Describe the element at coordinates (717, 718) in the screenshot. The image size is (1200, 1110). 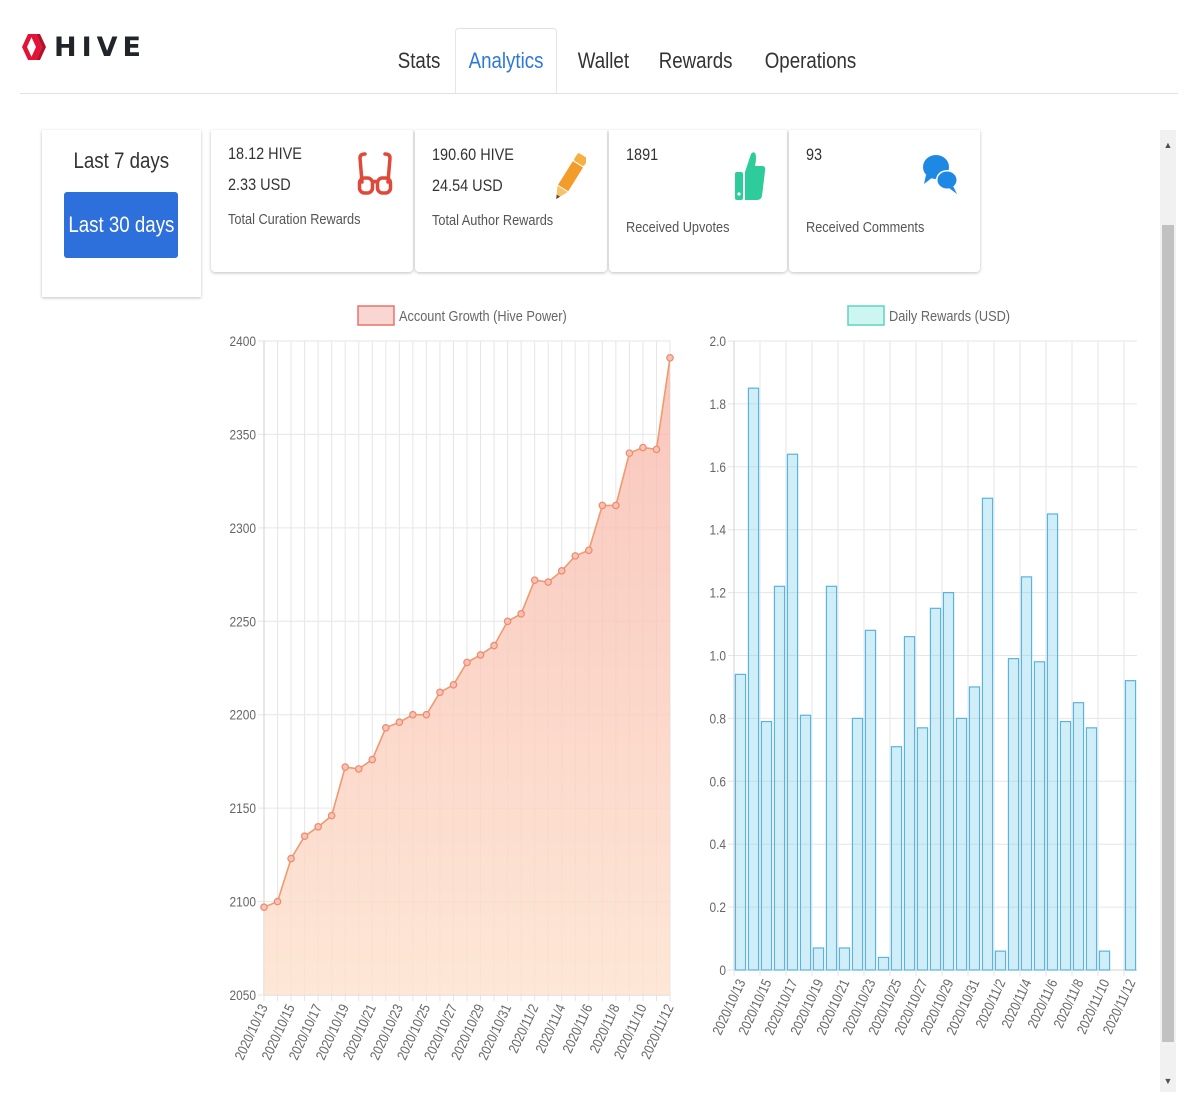
I see `y-tick-label: 0.8` at that location.